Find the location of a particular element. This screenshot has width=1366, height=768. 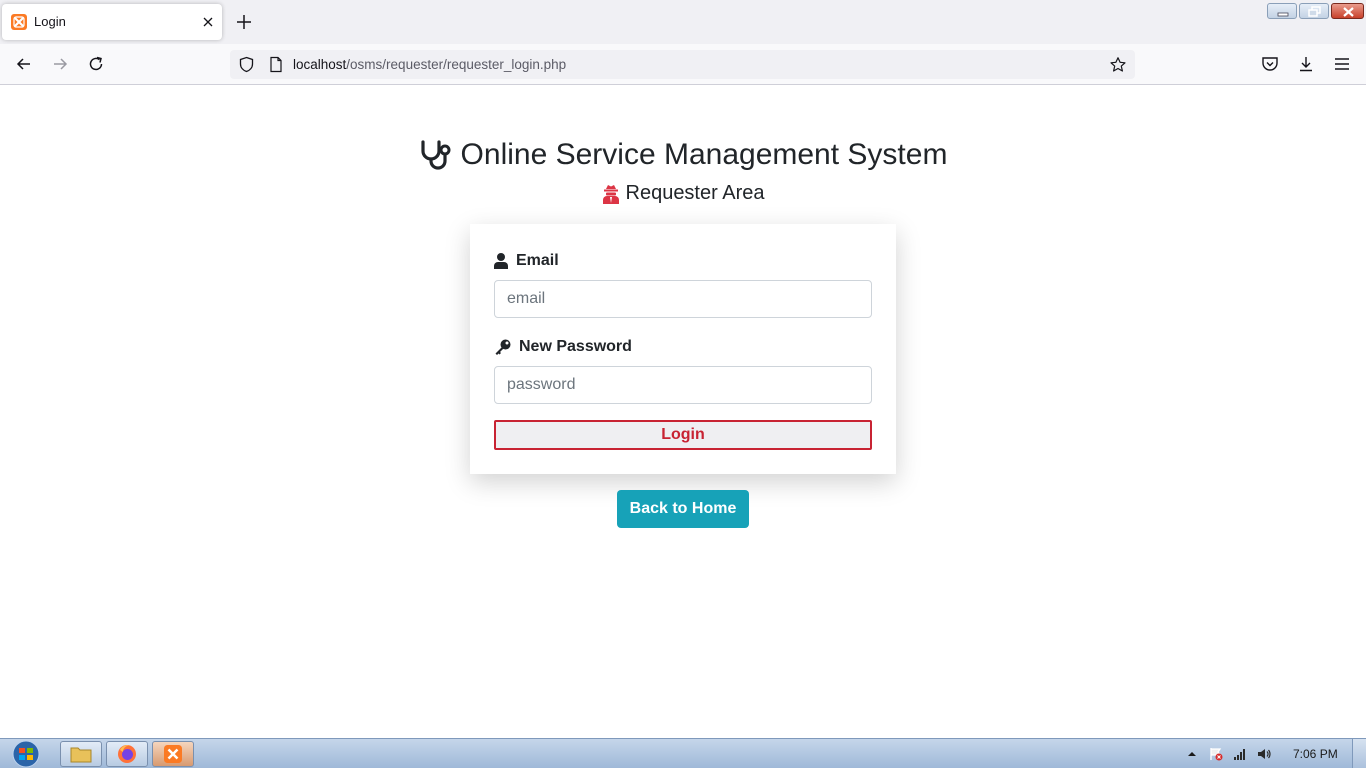

login-button: Login is located at coordinates (683, 435).